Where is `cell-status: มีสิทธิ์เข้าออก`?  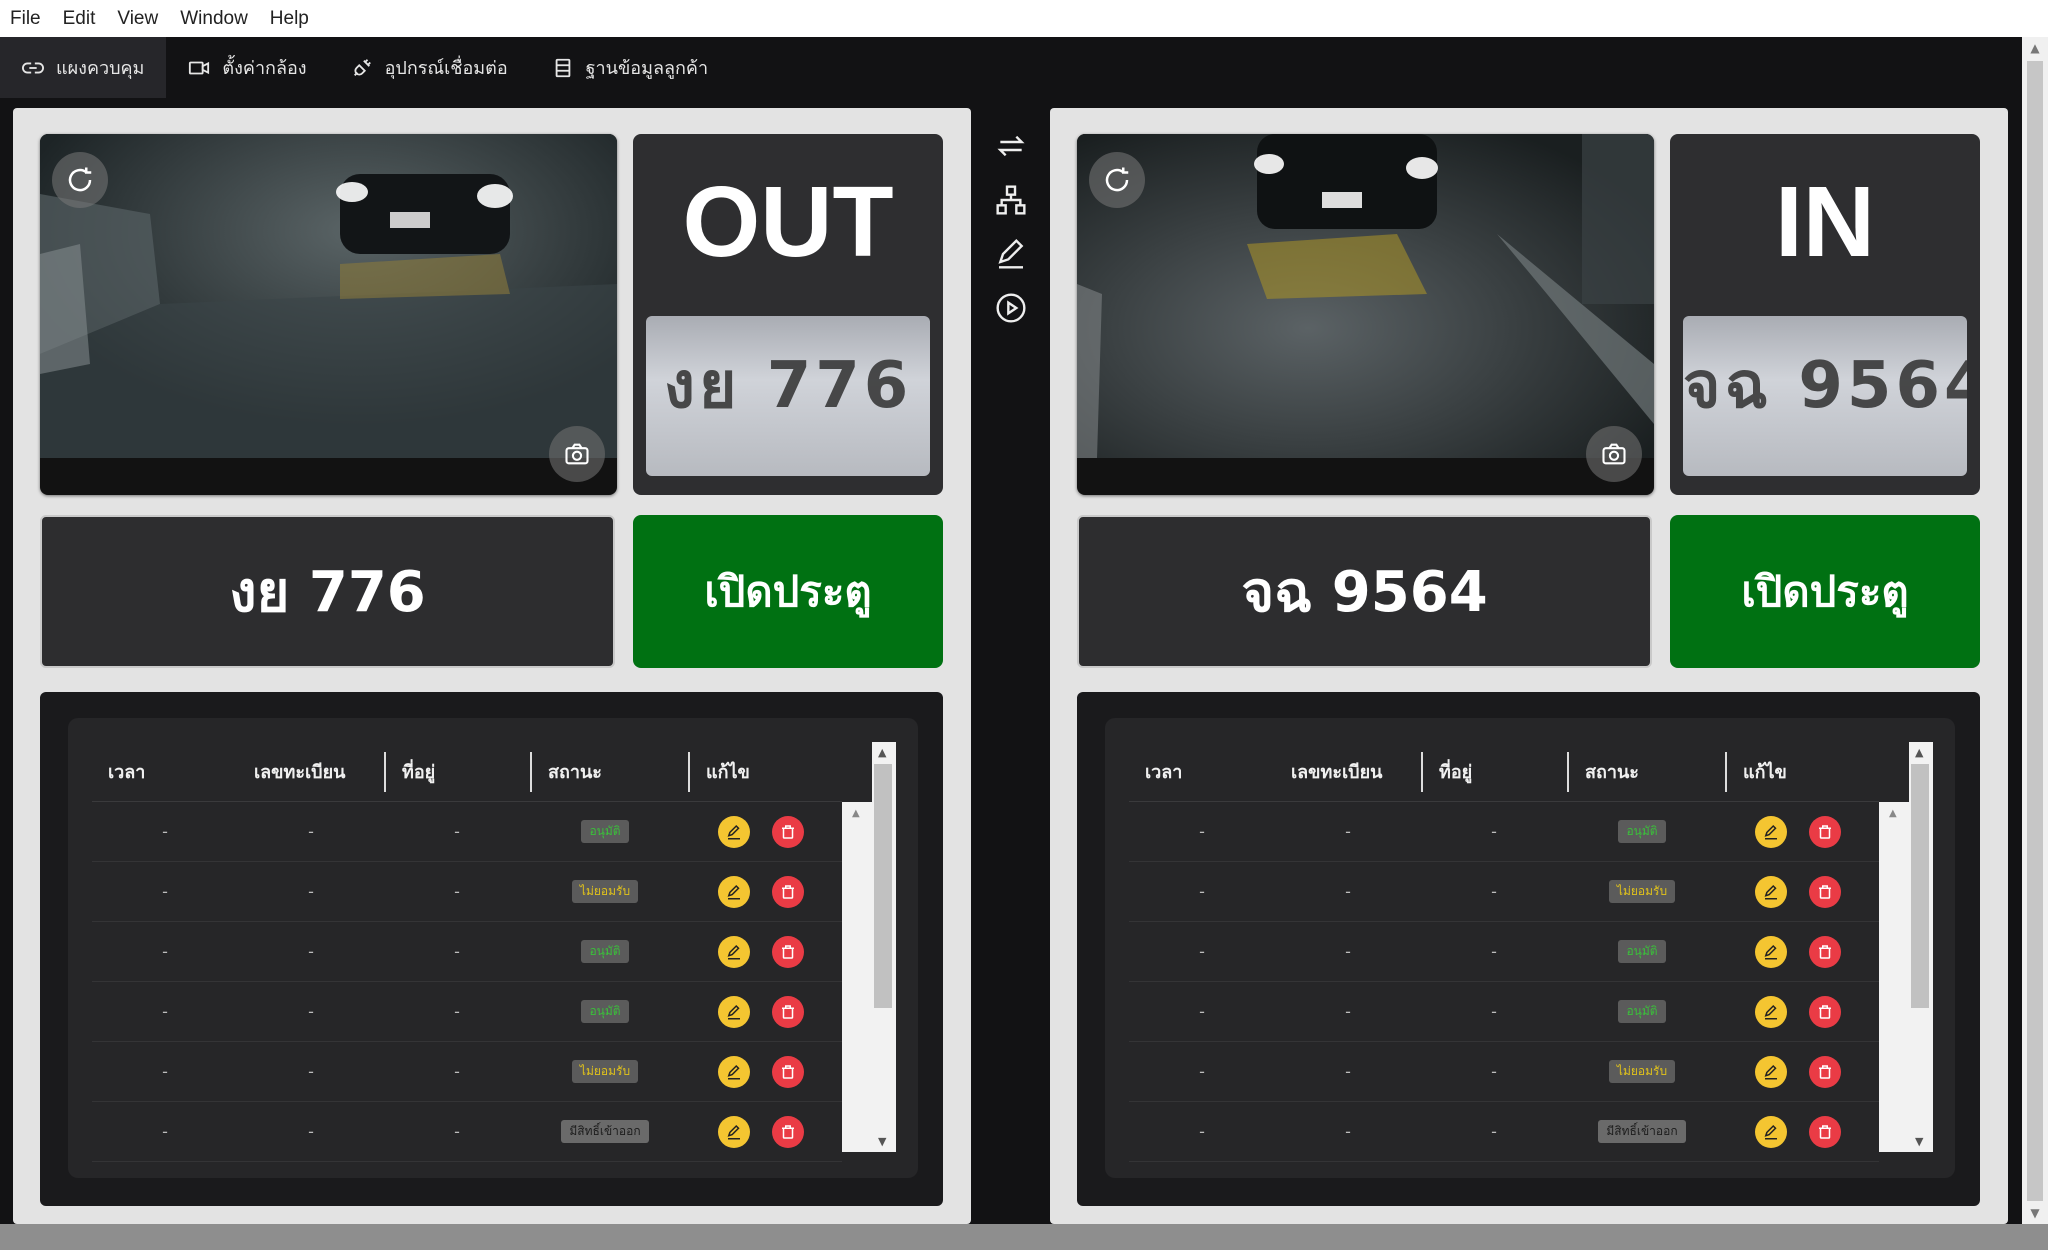
cell-status: มีสิทธิ์เข้าออก is located at coordinates (1642, 1131).